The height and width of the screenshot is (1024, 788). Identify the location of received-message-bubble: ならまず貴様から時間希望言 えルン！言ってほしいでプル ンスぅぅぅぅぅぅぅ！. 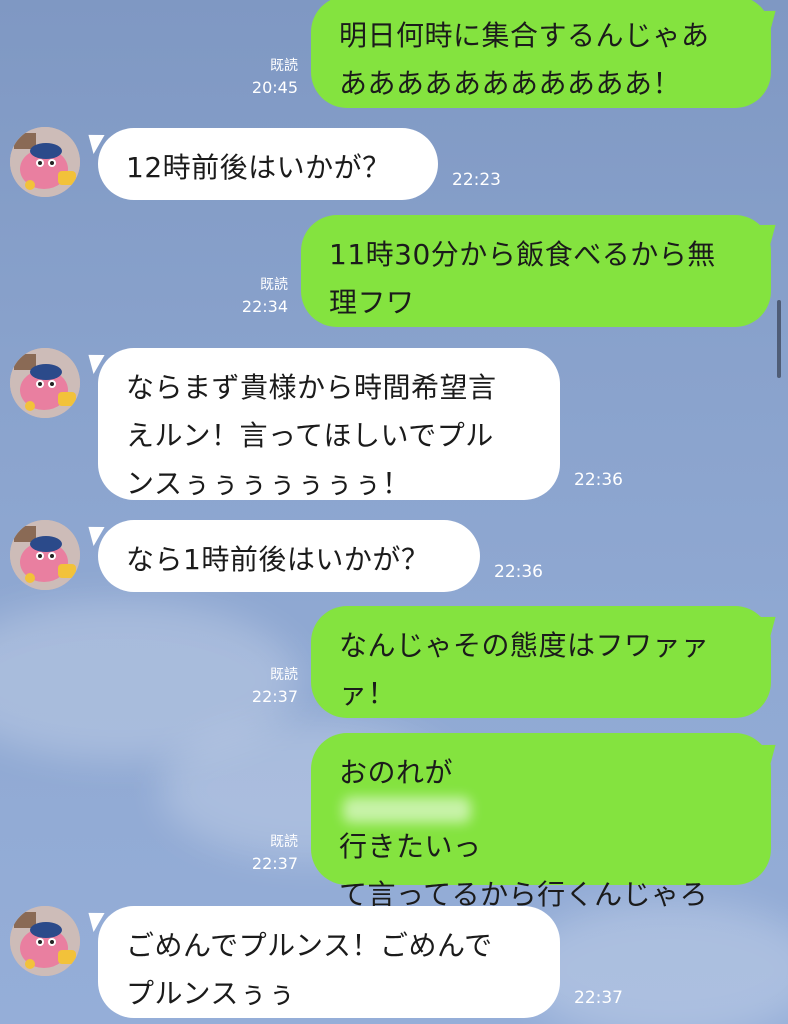
(329, 424).